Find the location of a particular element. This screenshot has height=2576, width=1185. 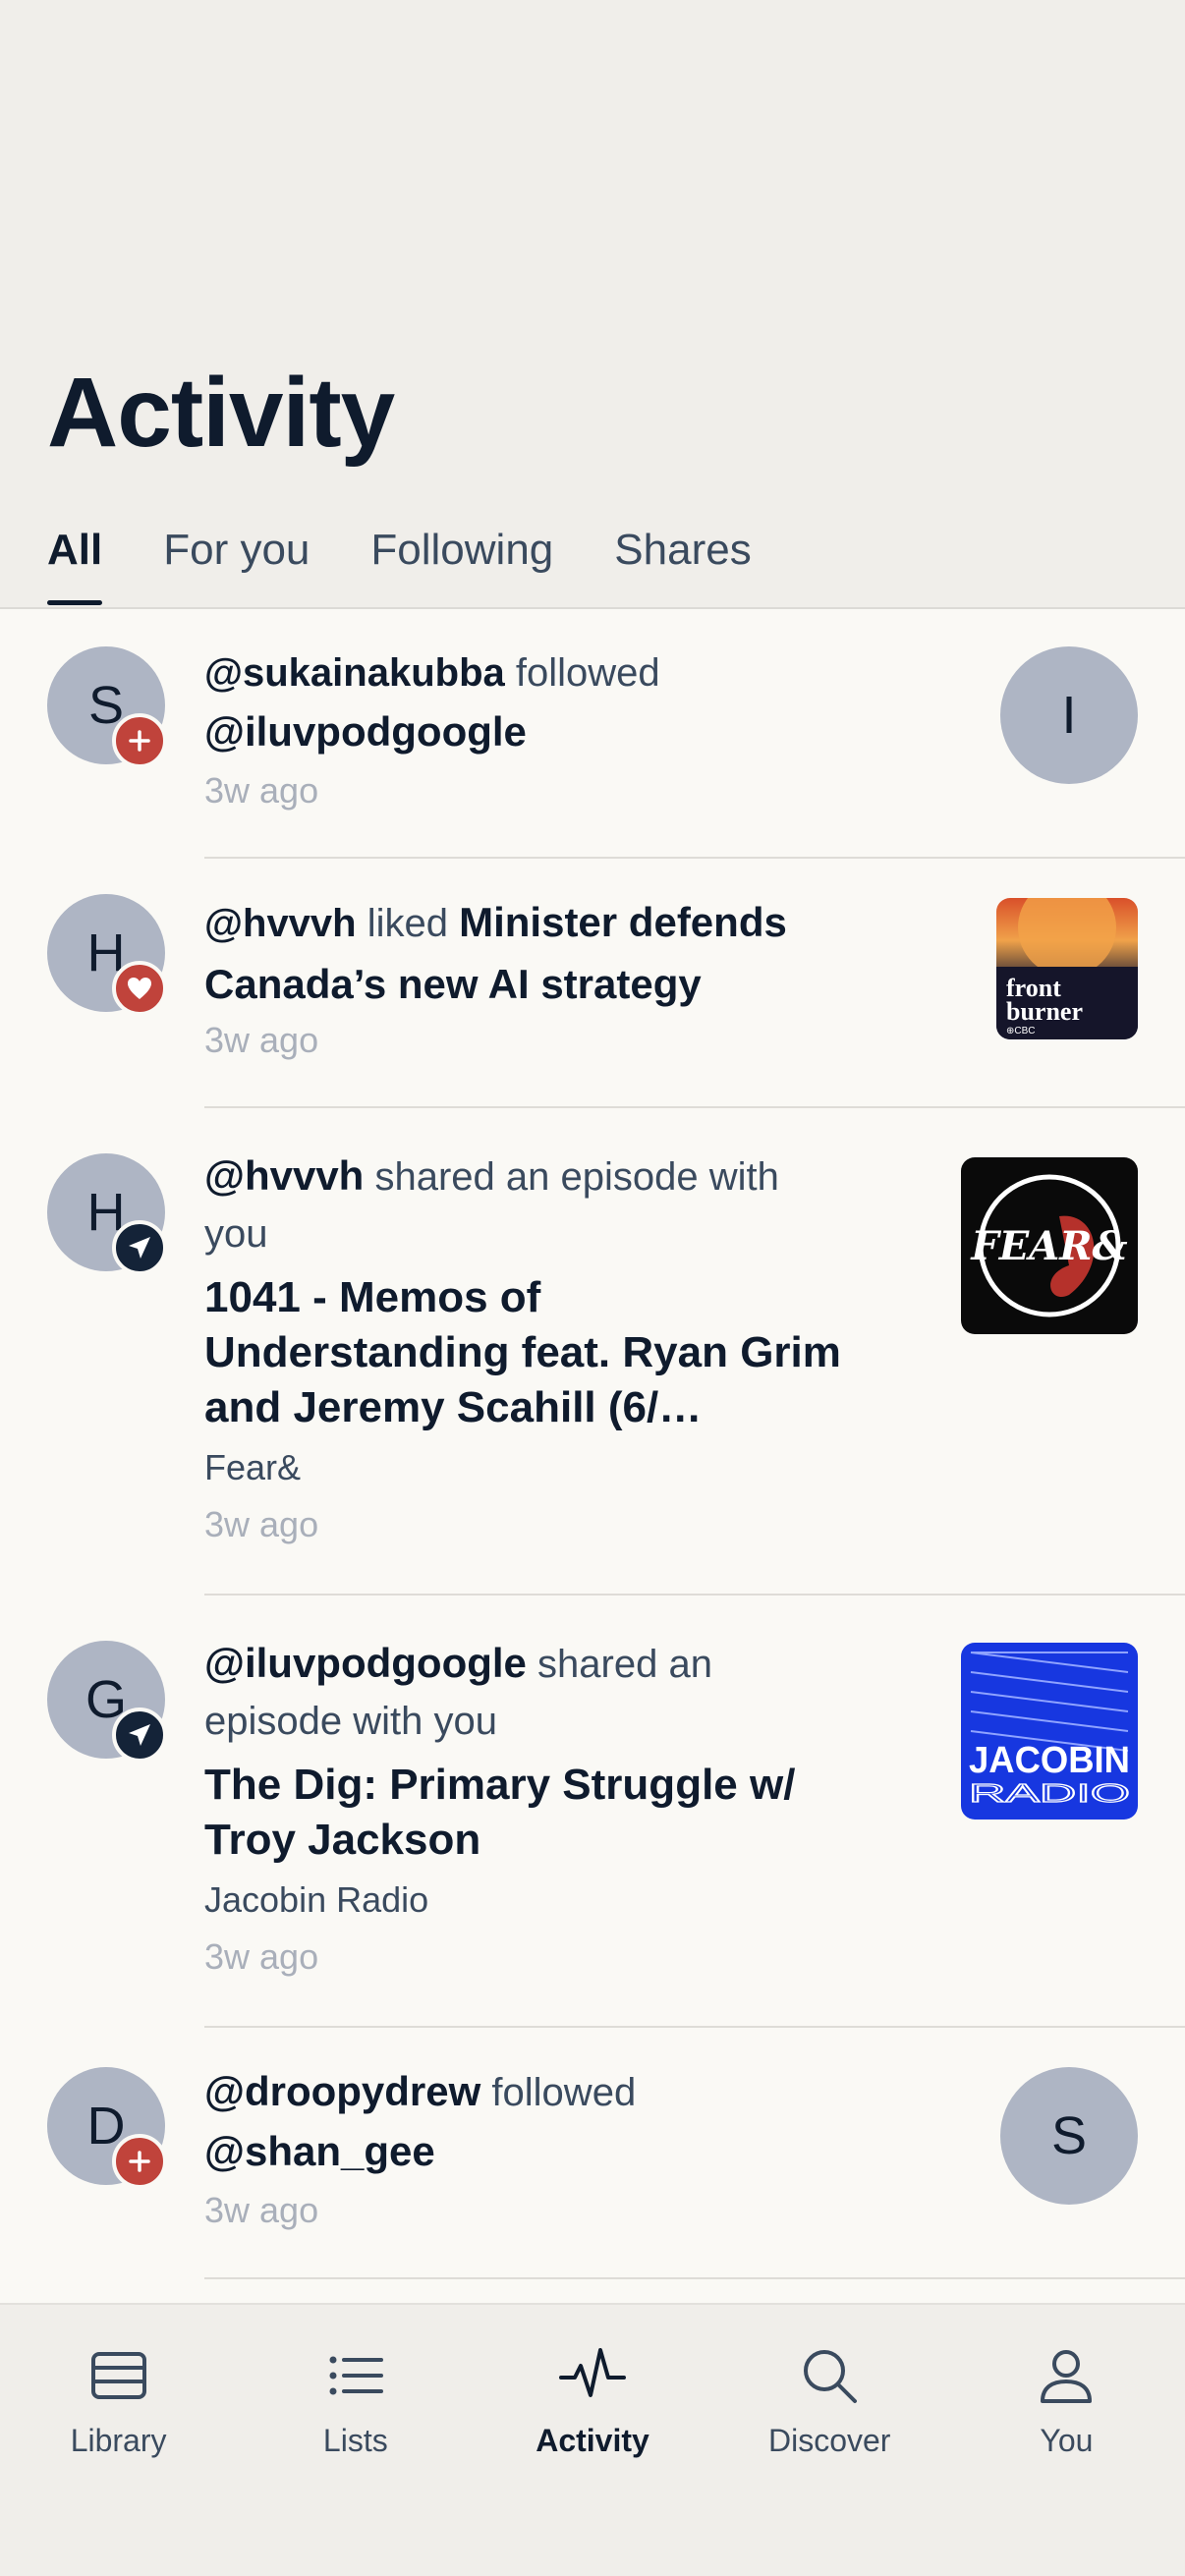

artwork-text: burner is located at coordinates (1045, 1011).